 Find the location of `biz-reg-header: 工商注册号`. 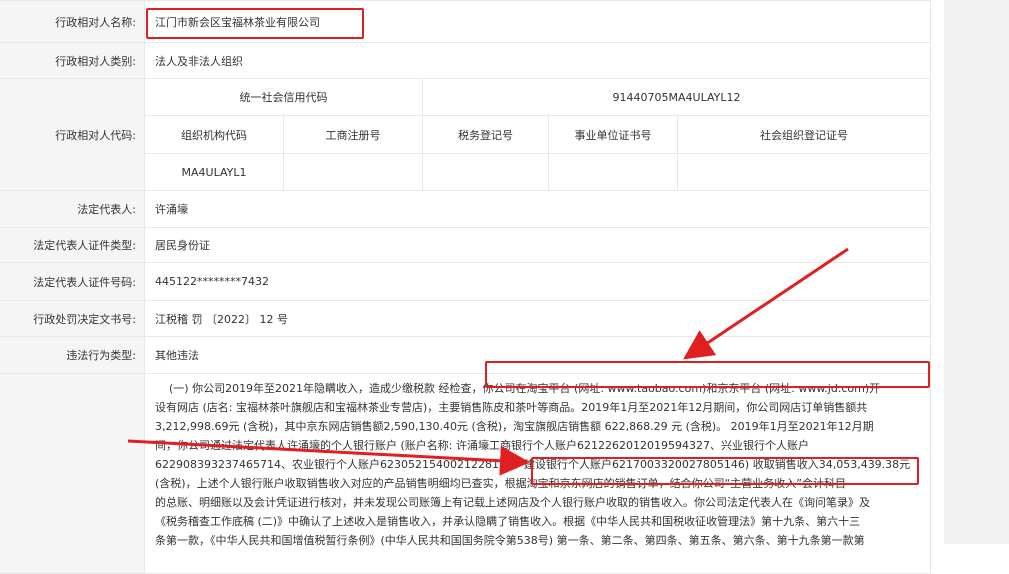

biz-reg-header: 工商注册号 is located at coordinates (353, 134).